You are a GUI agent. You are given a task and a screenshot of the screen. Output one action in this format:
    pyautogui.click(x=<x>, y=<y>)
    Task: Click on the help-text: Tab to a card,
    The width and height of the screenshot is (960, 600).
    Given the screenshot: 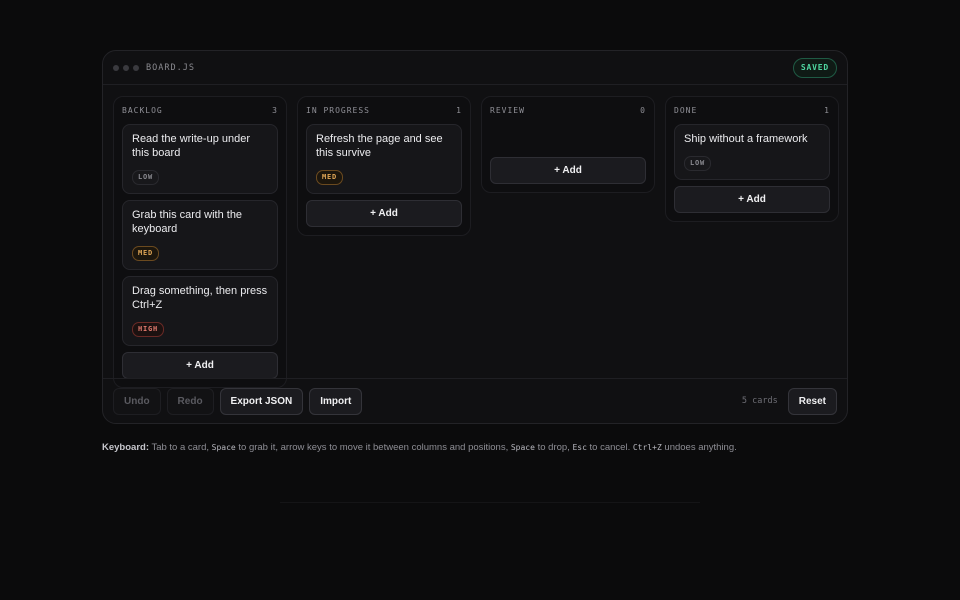 What is the action you would take?
    pyautogui.click(x=180, y=447)
    